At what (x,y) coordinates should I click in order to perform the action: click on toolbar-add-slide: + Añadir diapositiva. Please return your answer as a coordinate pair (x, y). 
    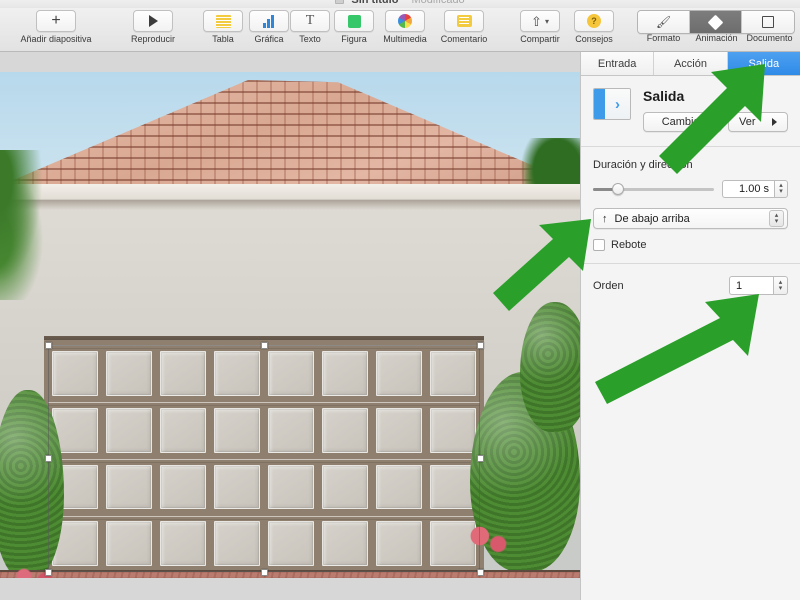
    Looking at the image, I should click on (56, 27).